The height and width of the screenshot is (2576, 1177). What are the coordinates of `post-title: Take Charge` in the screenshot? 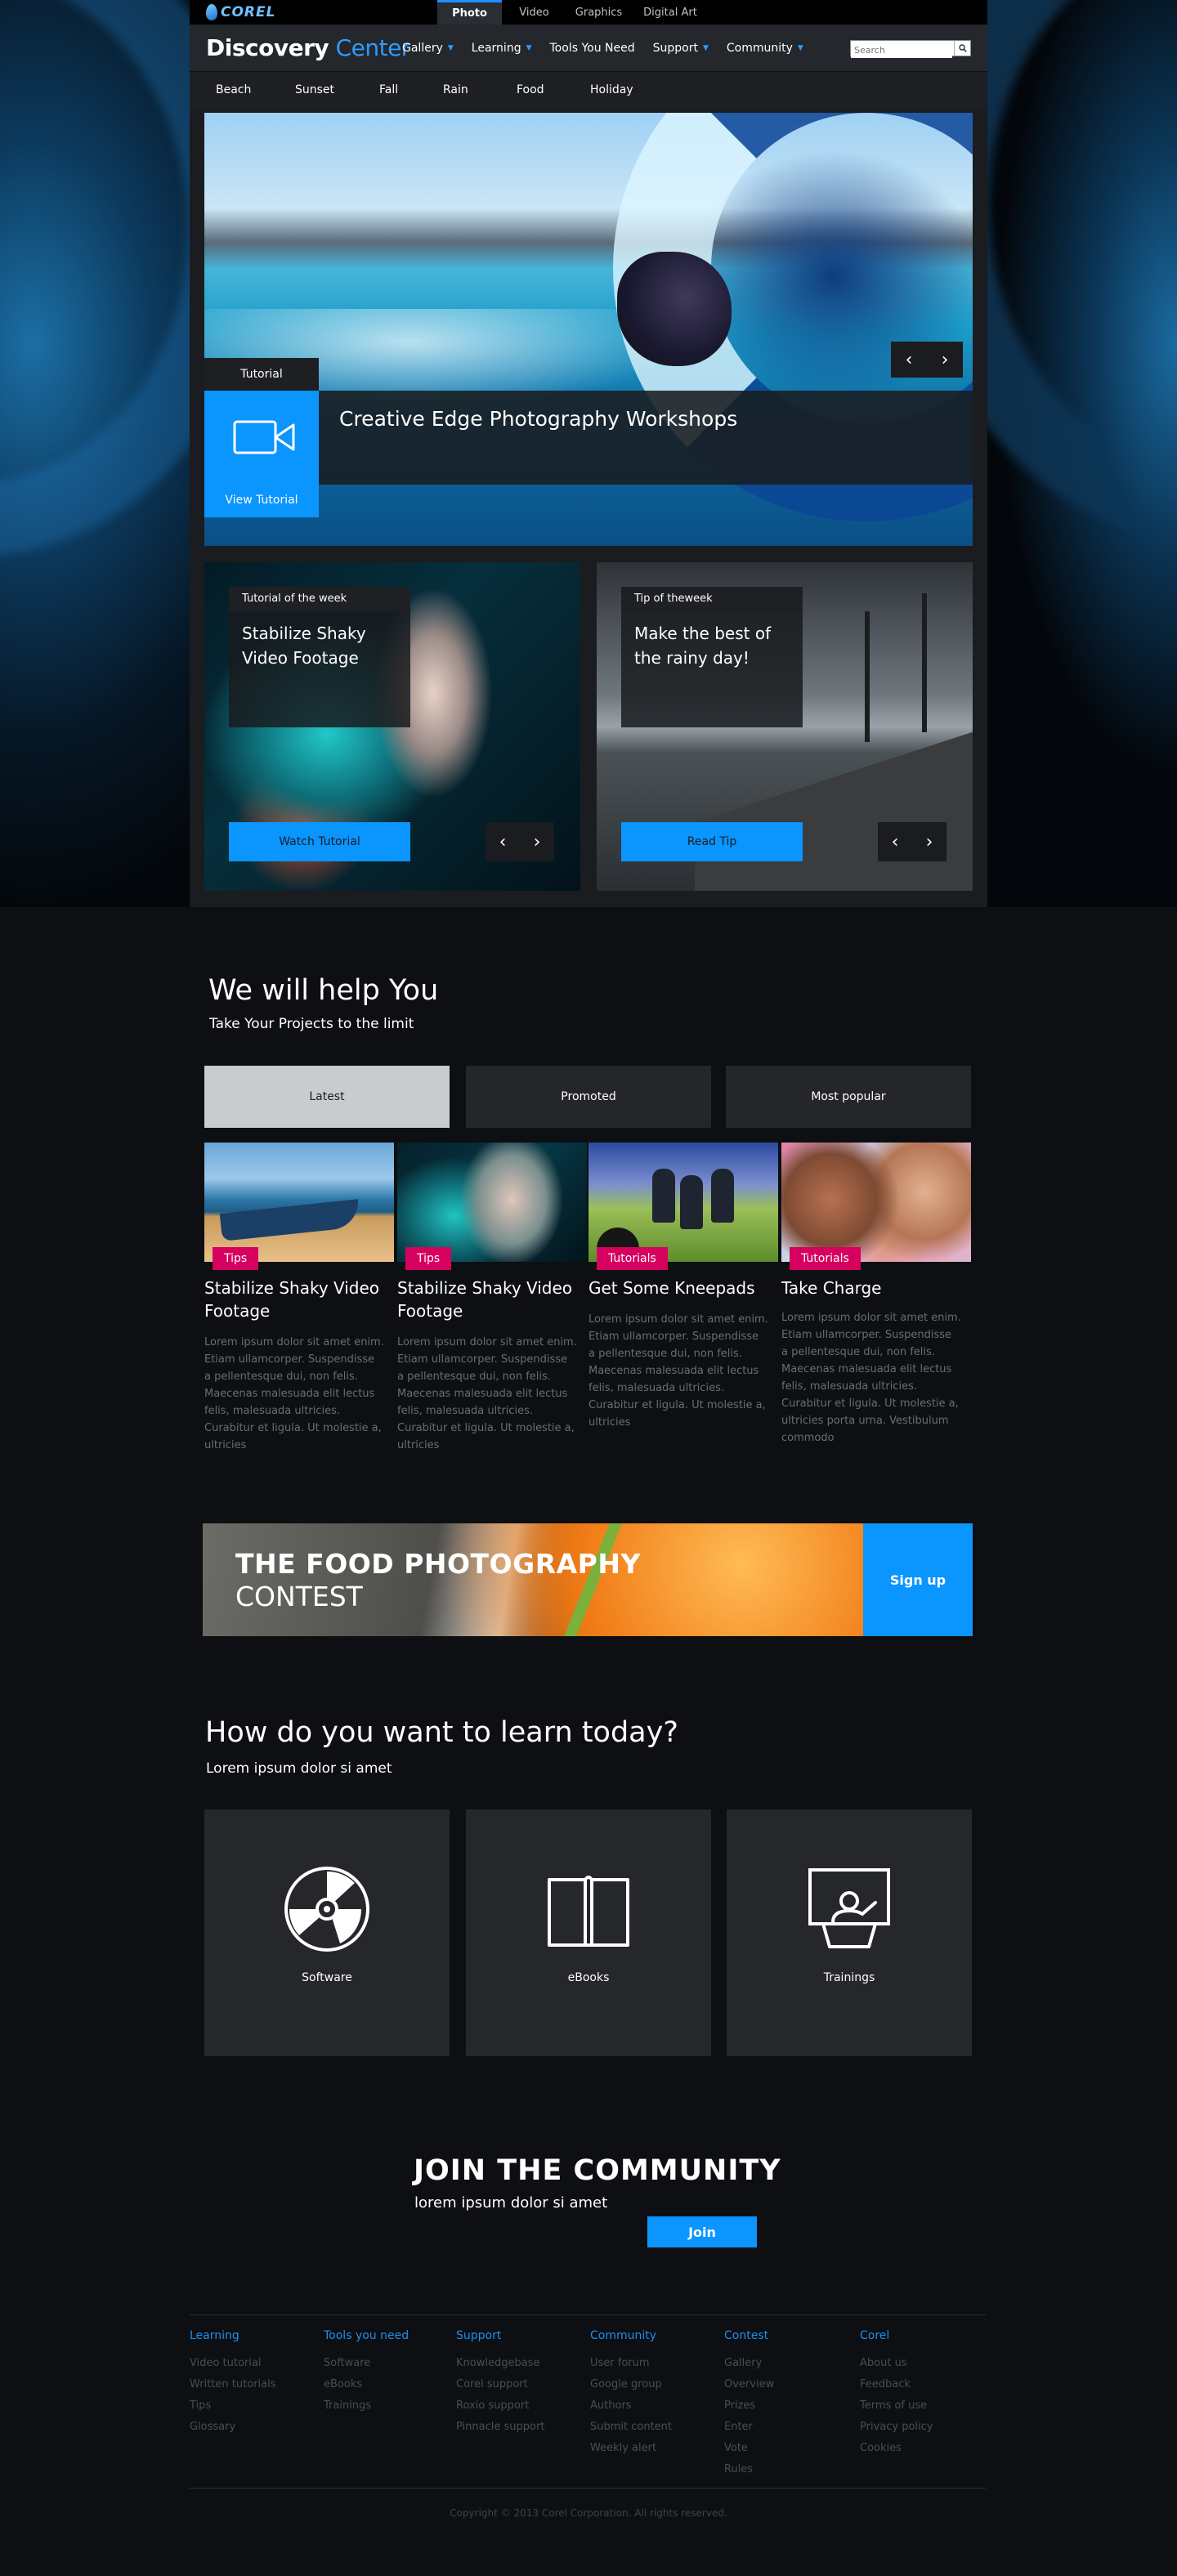 It's located at (871, 1288).